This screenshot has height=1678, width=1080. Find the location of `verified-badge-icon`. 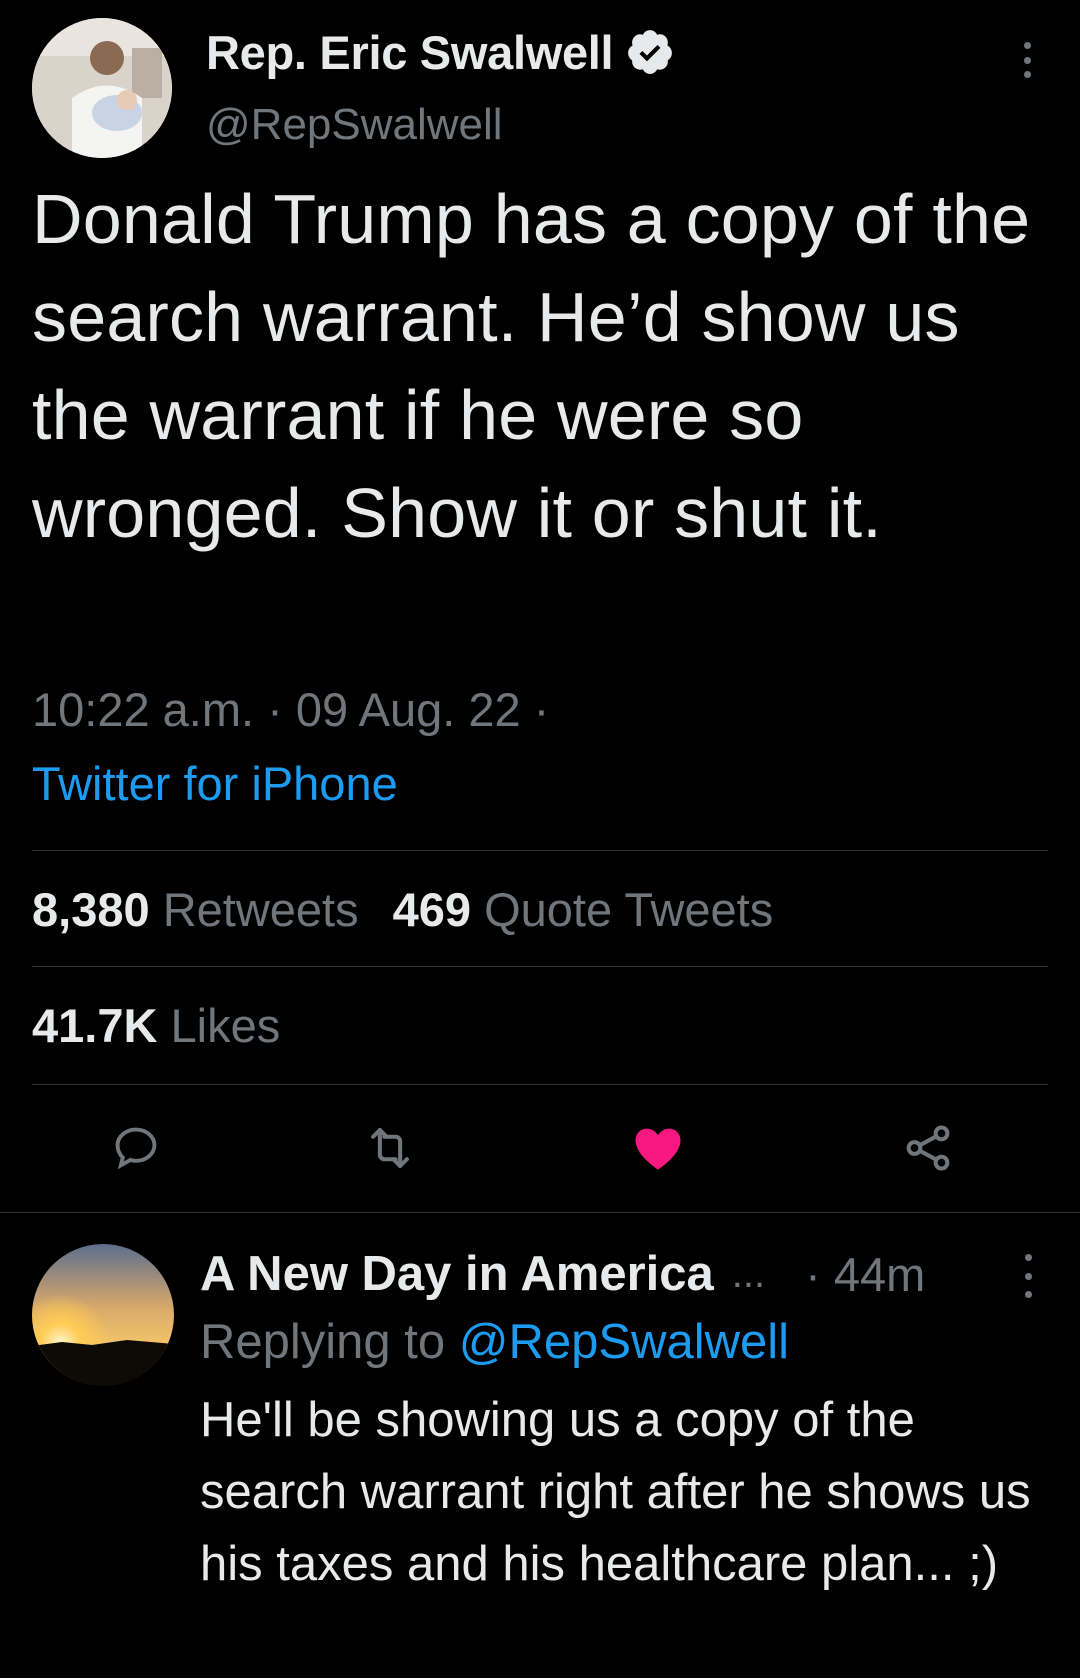

verified-badge-icon is located at coordinates (650, 52).